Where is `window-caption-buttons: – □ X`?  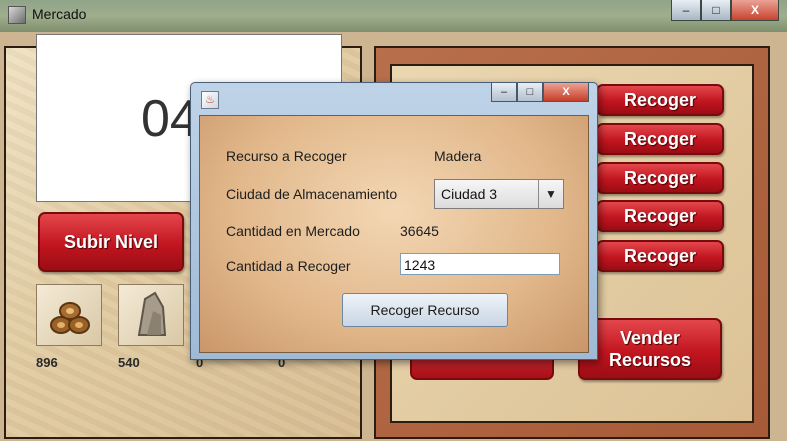
window-caption-buttons: – □ X is located at coordinates (725, 10).